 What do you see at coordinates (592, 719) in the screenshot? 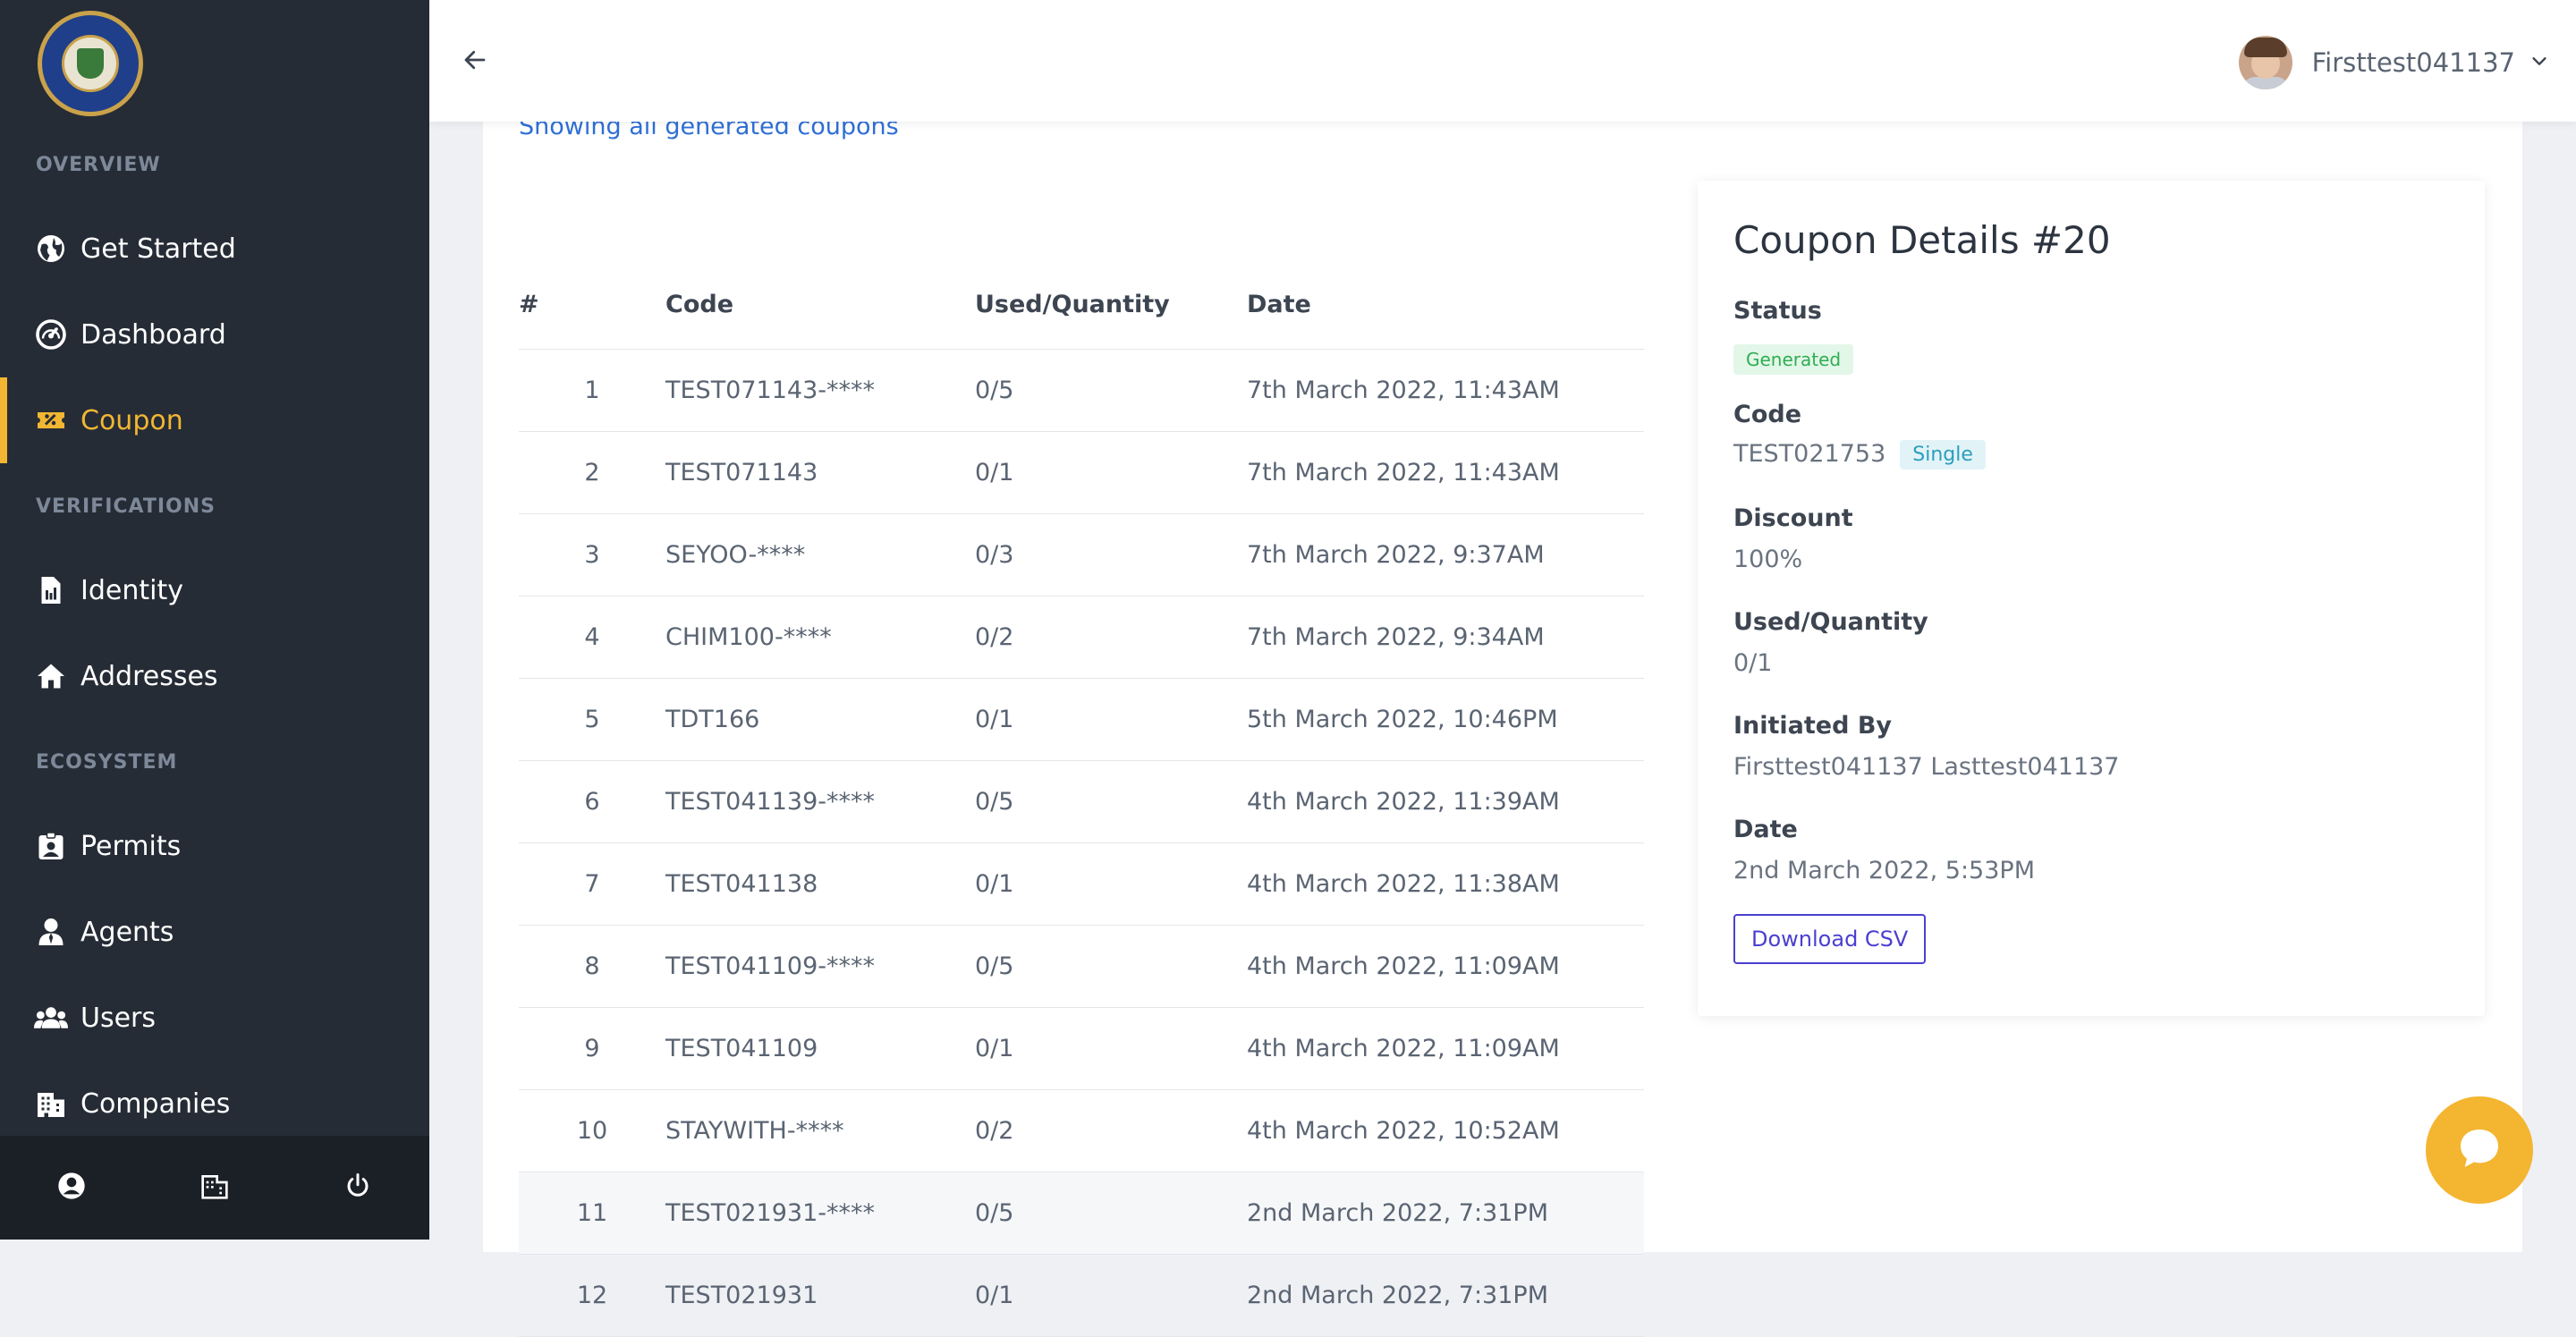
I see `cell-number: 5` at bounding box center [592, 719].